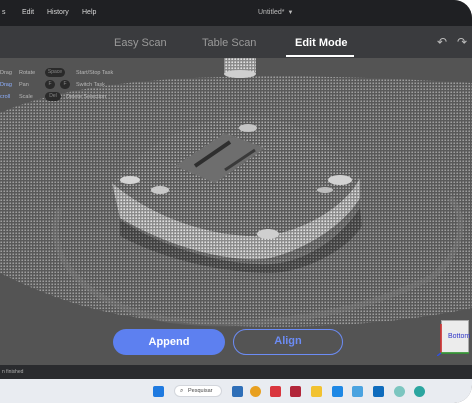 The width and height of the screenshot is (472, 403). What do you see at coordinates (316, 391) in the screenshot?
I see `folder-icon` at bounding box center [316, 391].